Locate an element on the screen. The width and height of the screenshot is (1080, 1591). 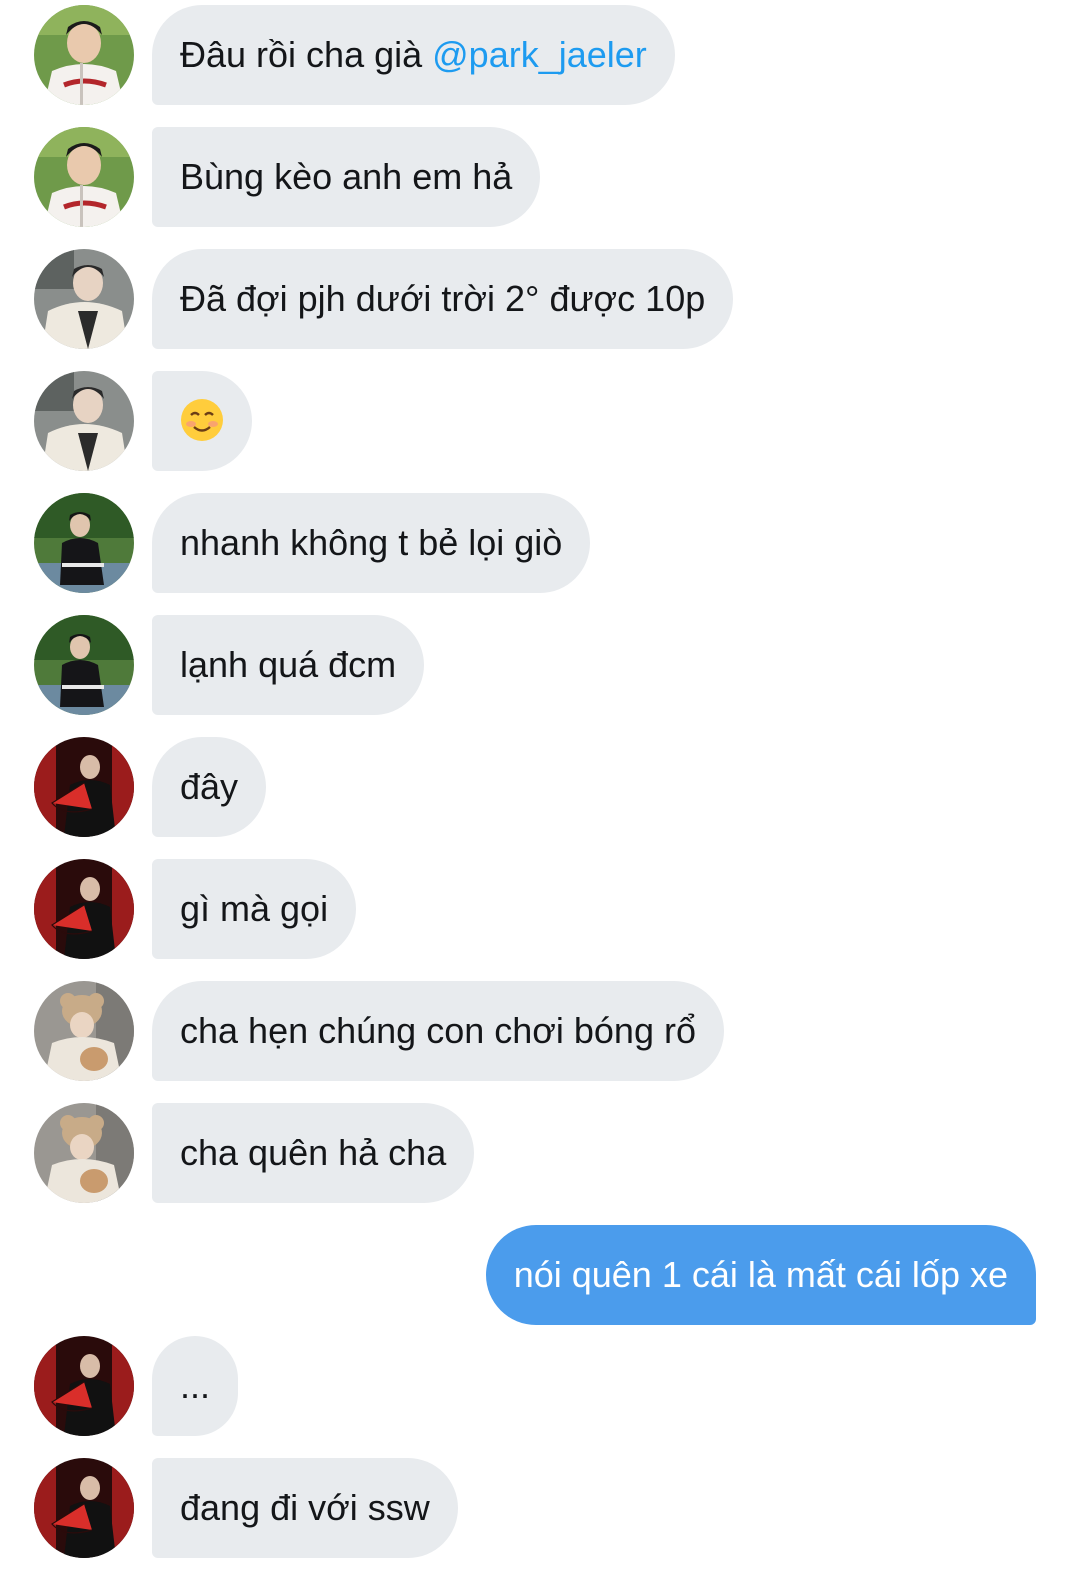
message-bubble: gì mà gọi is located at coordinates (254, 909).